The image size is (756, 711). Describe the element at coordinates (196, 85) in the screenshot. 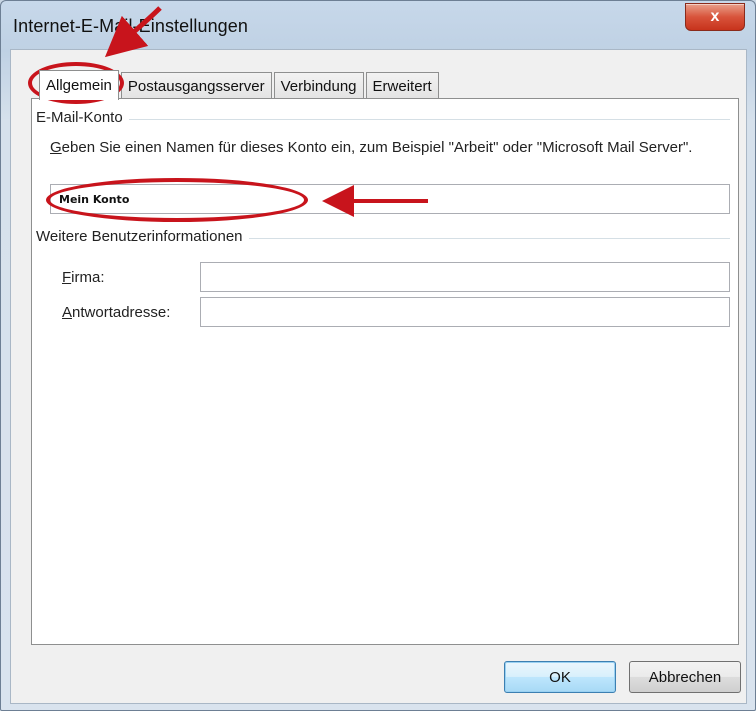

I see `tab-postausgangsserver: Postausgangsserver` at that location.